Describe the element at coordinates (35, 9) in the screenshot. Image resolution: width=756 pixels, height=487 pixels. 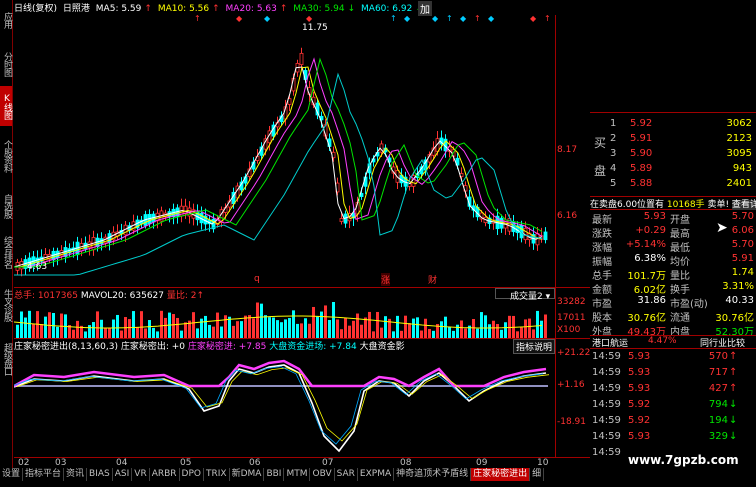
I see `period-label: 日线(复权)` at that location.